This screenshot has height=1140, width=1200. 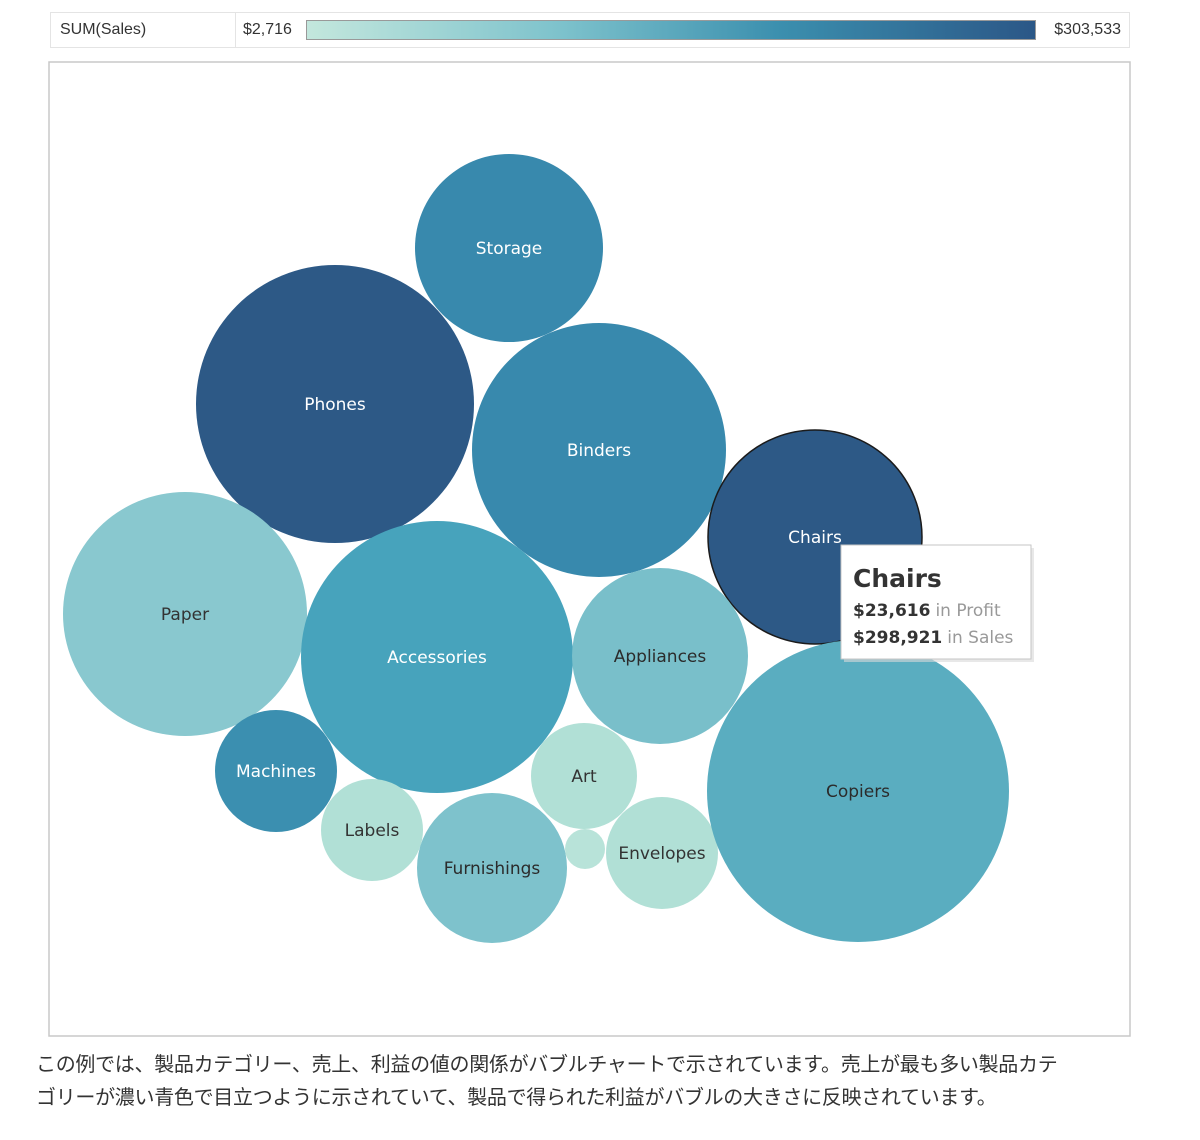 What do you see at coordinates (276, 772) in the screenshot?
I see `bubble-label-machines: Machines` at bounding box center [276, 772].